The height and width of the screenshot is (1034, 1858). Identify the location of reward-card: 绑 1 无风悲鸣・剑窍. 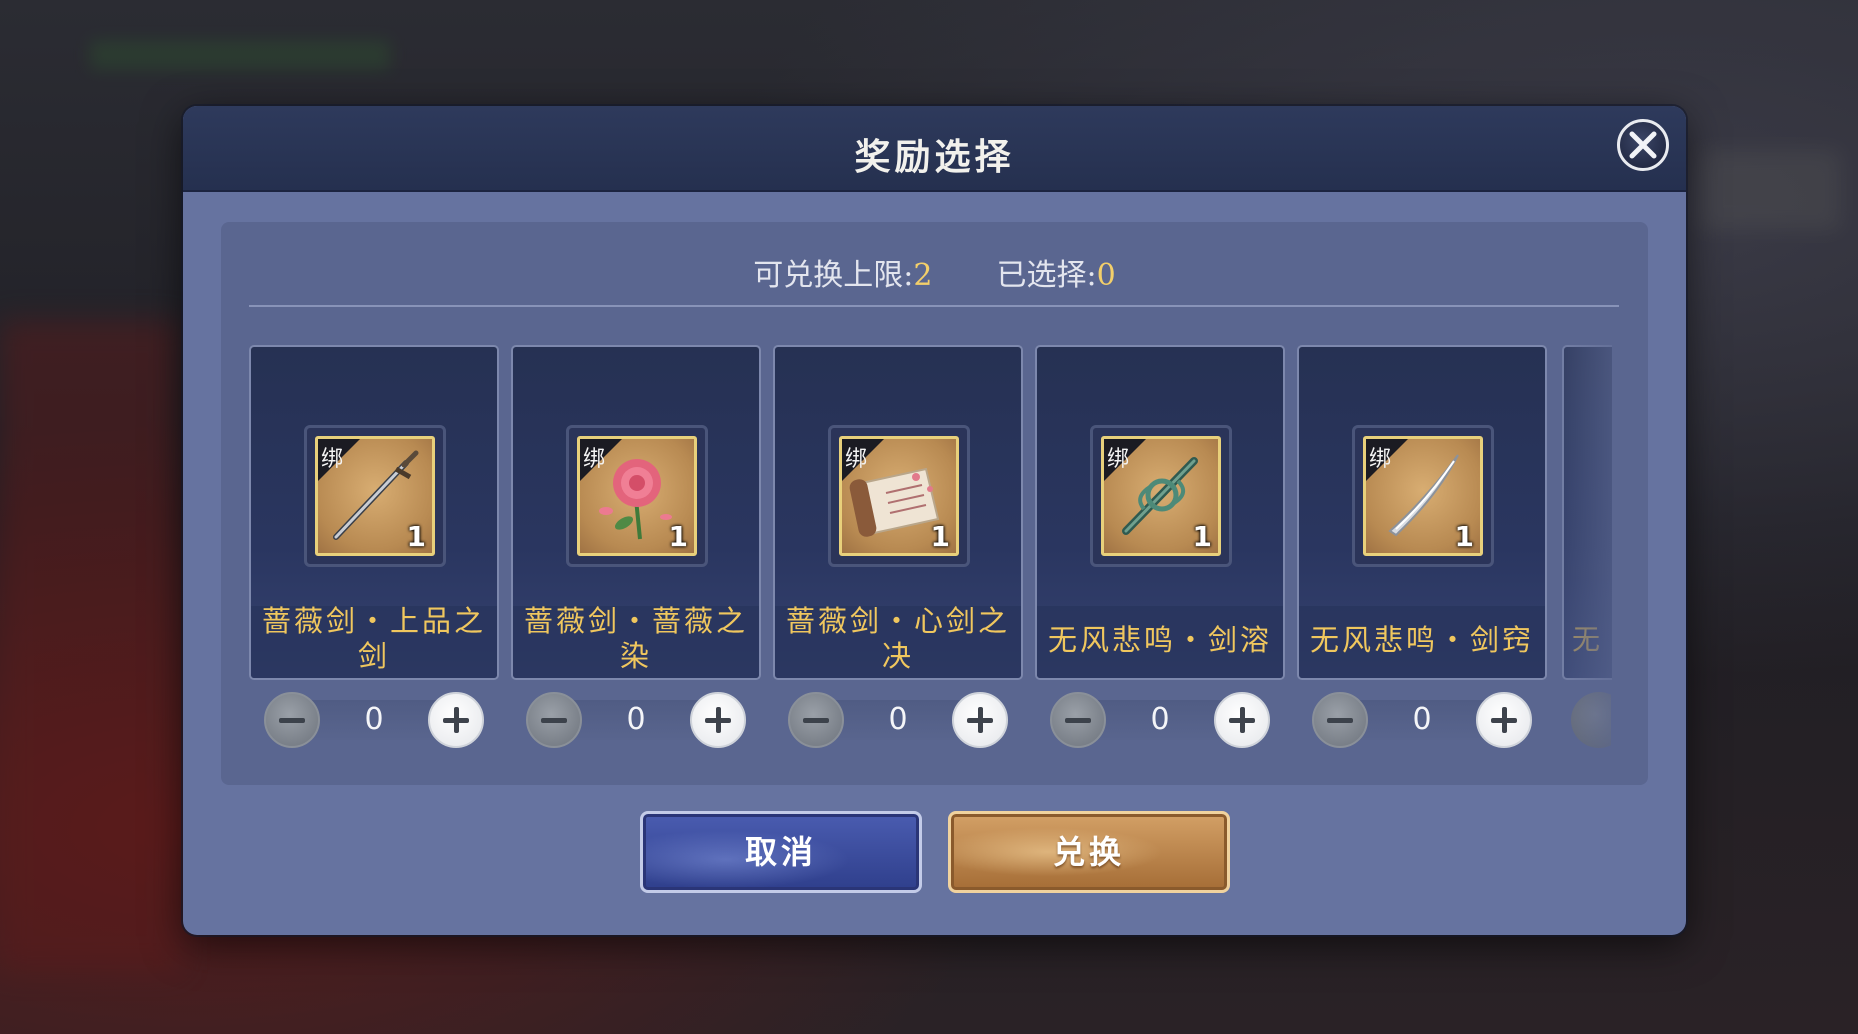
(1422, 512).